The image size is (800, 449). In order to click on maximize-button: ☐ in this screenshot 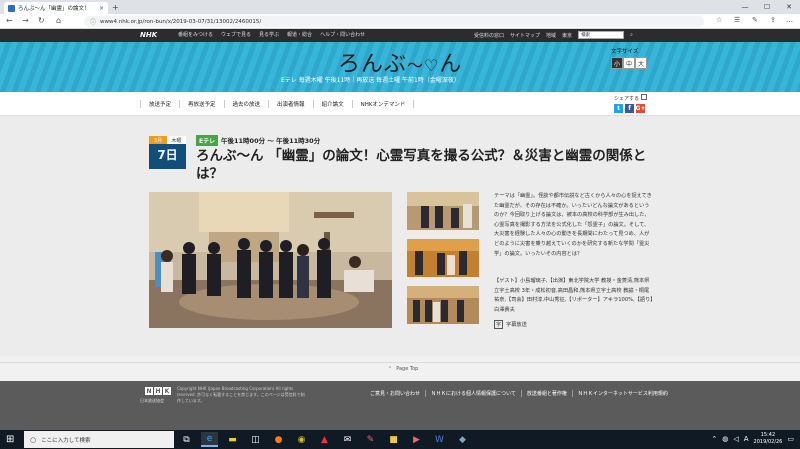, I will do `click(767, 7)`.